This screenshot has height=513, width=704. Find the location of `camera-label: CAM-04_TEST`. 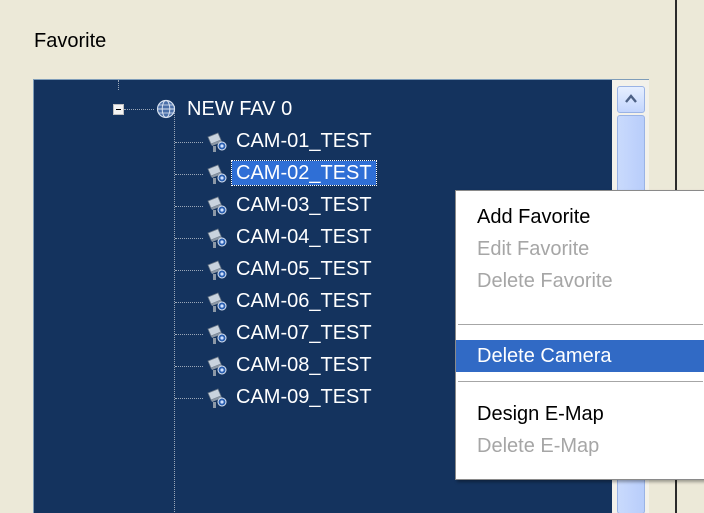

camera-label: CAM-04_TEST is located at coordinates (304, 237).